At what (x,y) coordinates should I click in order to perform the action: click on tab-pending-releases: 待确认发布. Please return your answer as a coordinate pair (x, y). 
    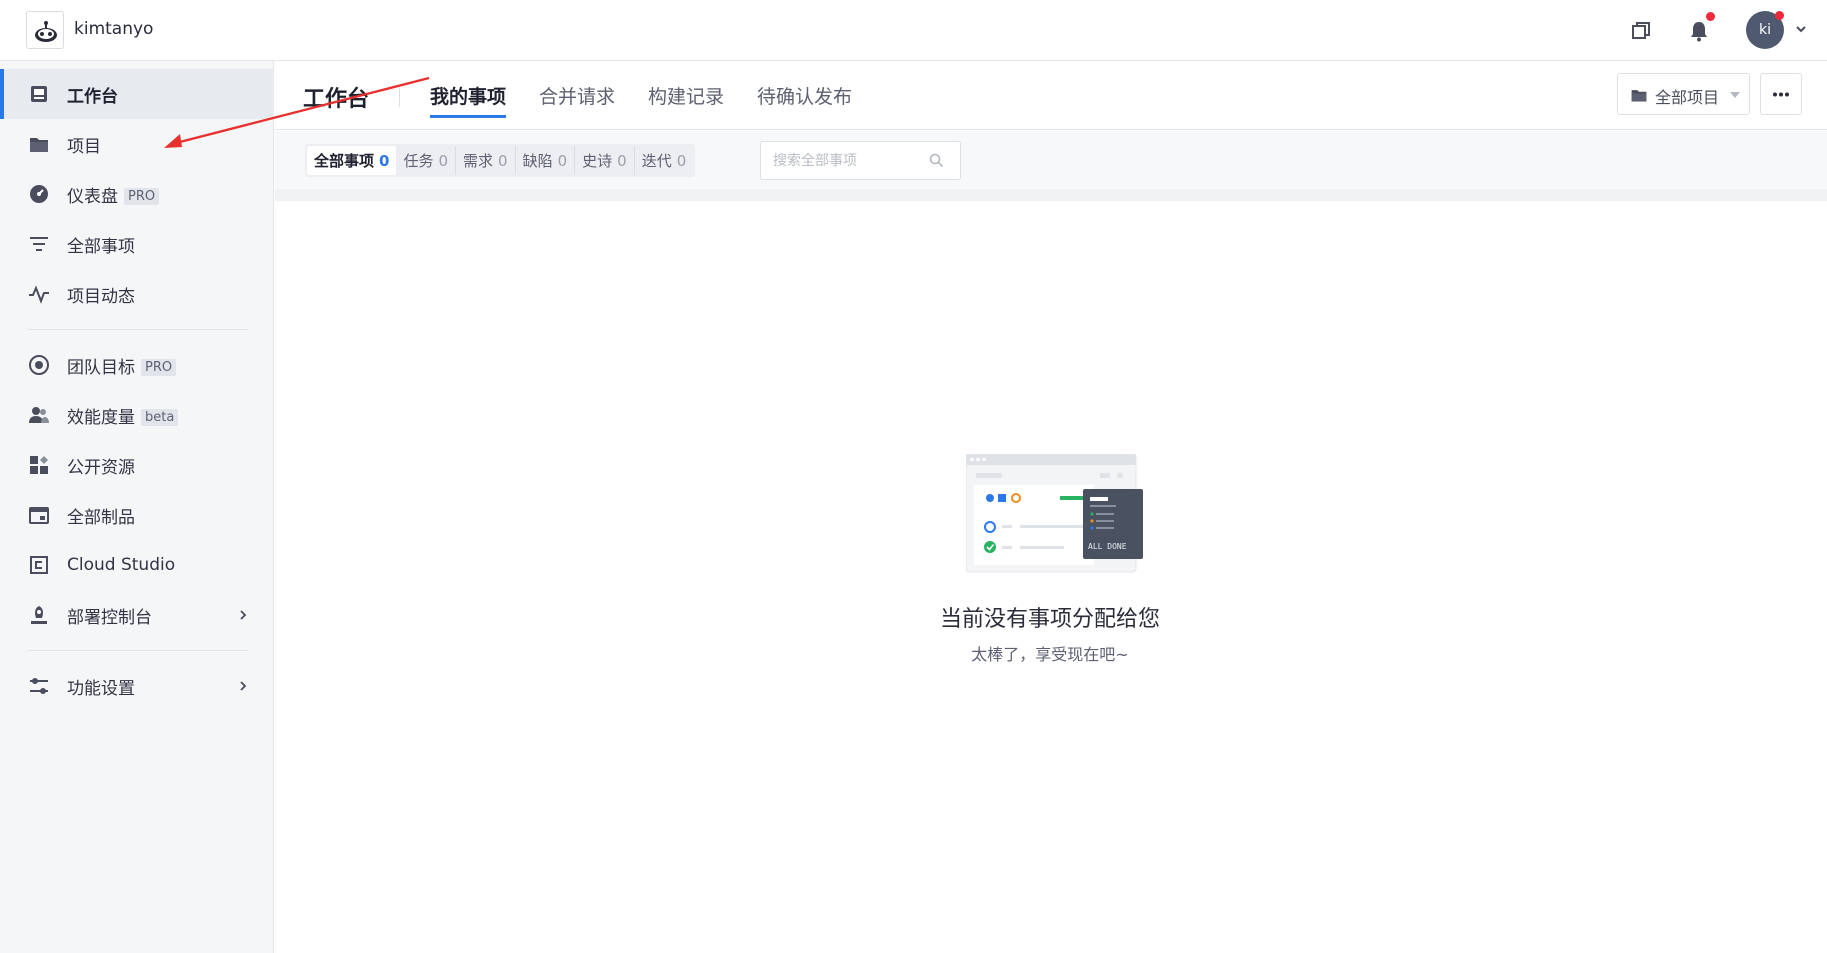
    Looking at the image, I should click on (804, 95).